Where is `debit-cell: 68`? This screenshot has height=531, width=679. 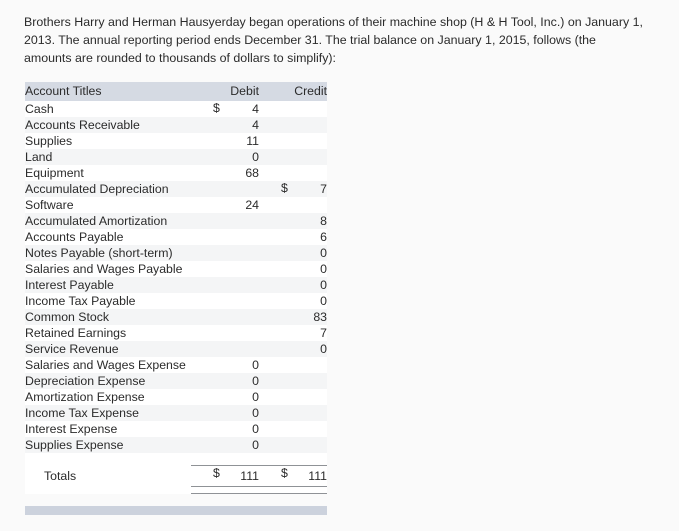
debit-cell: 68 is located at coordinates (252, 172).